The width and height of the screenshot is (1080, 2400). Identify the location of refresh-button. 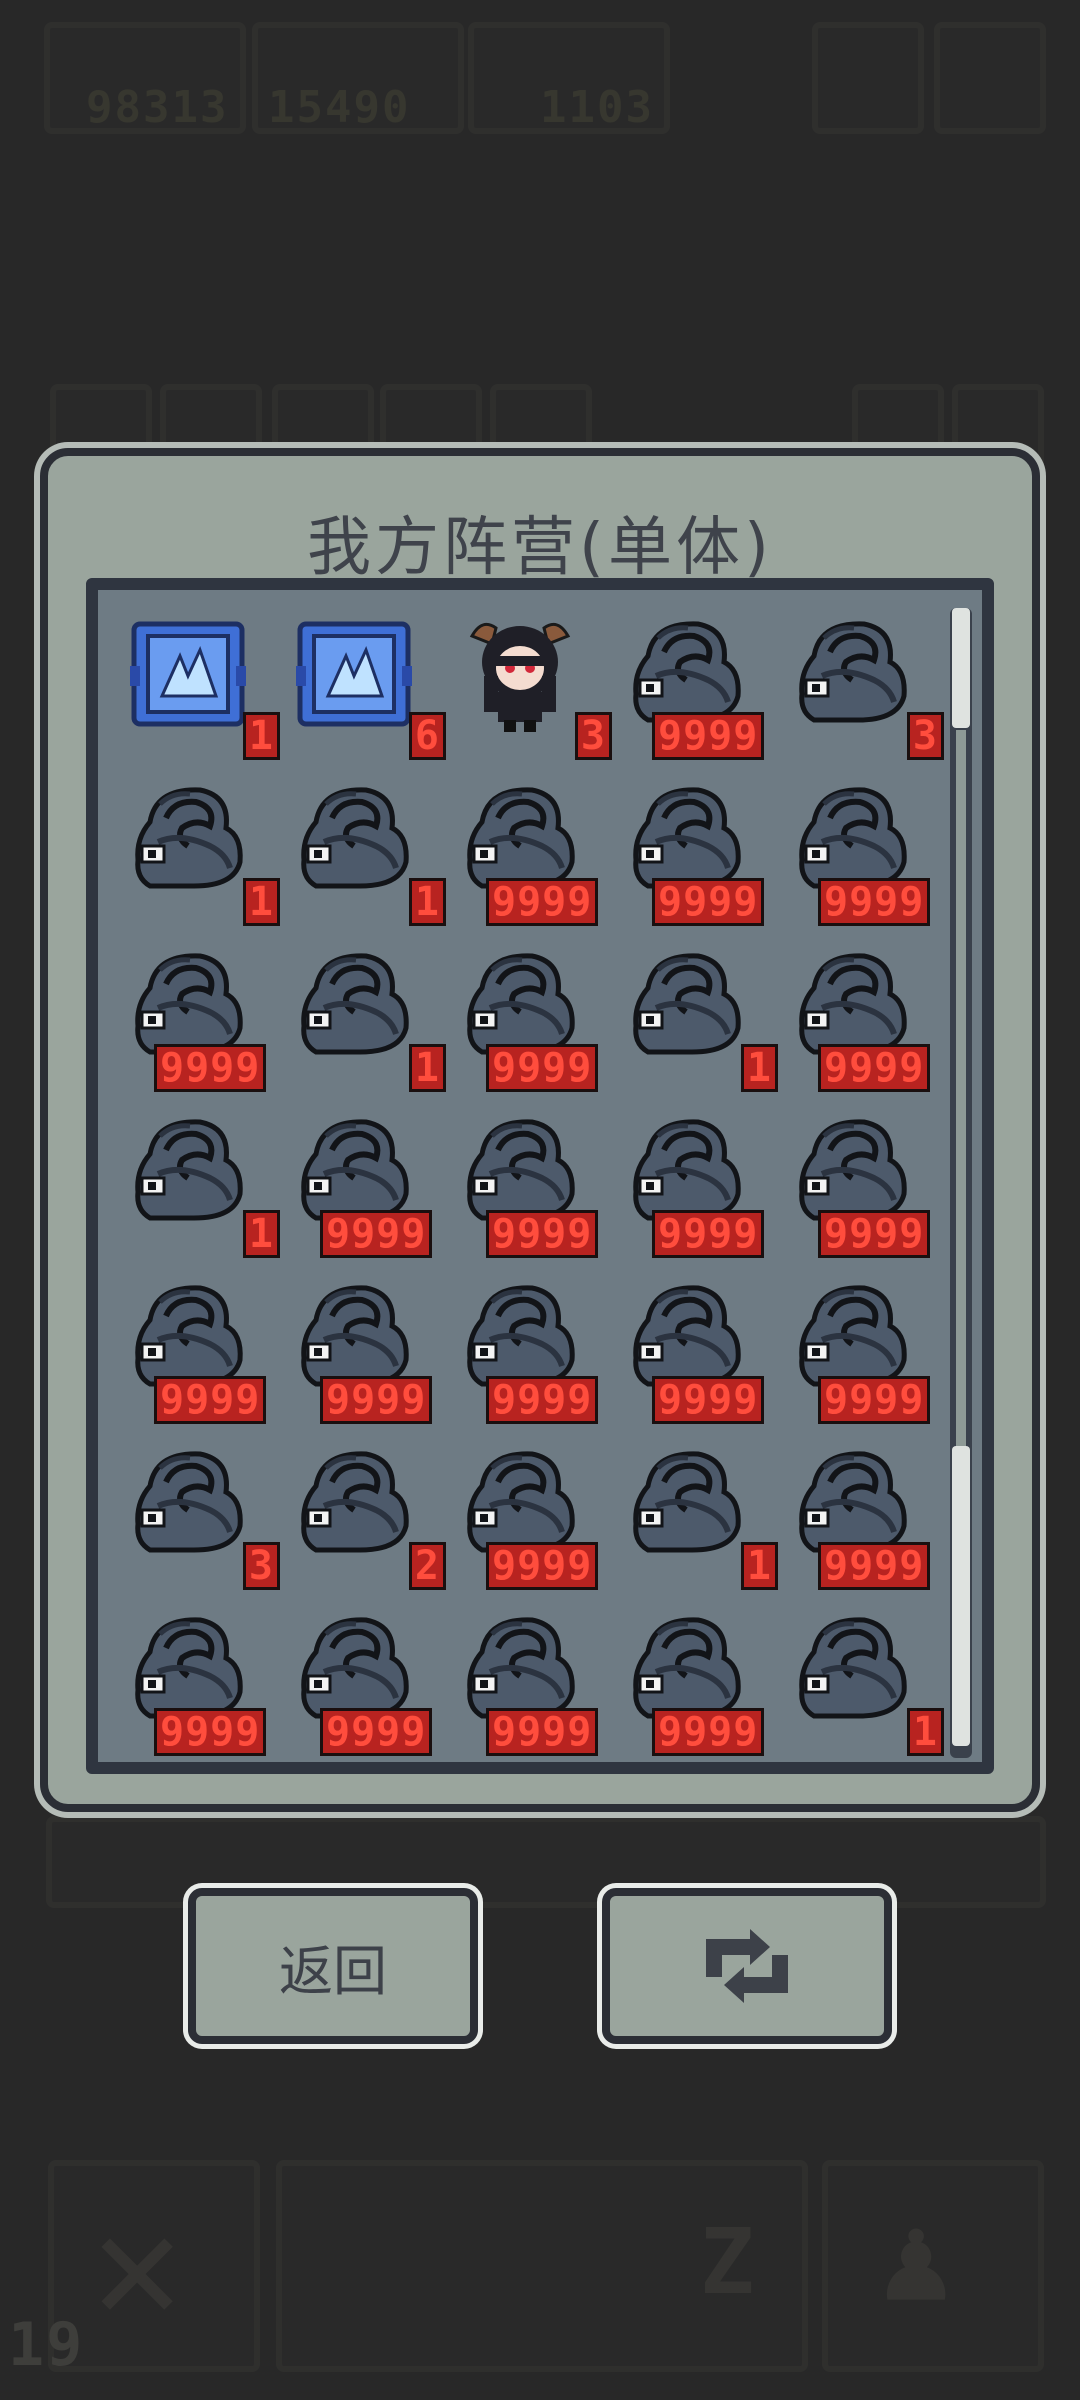
(747, 1966).